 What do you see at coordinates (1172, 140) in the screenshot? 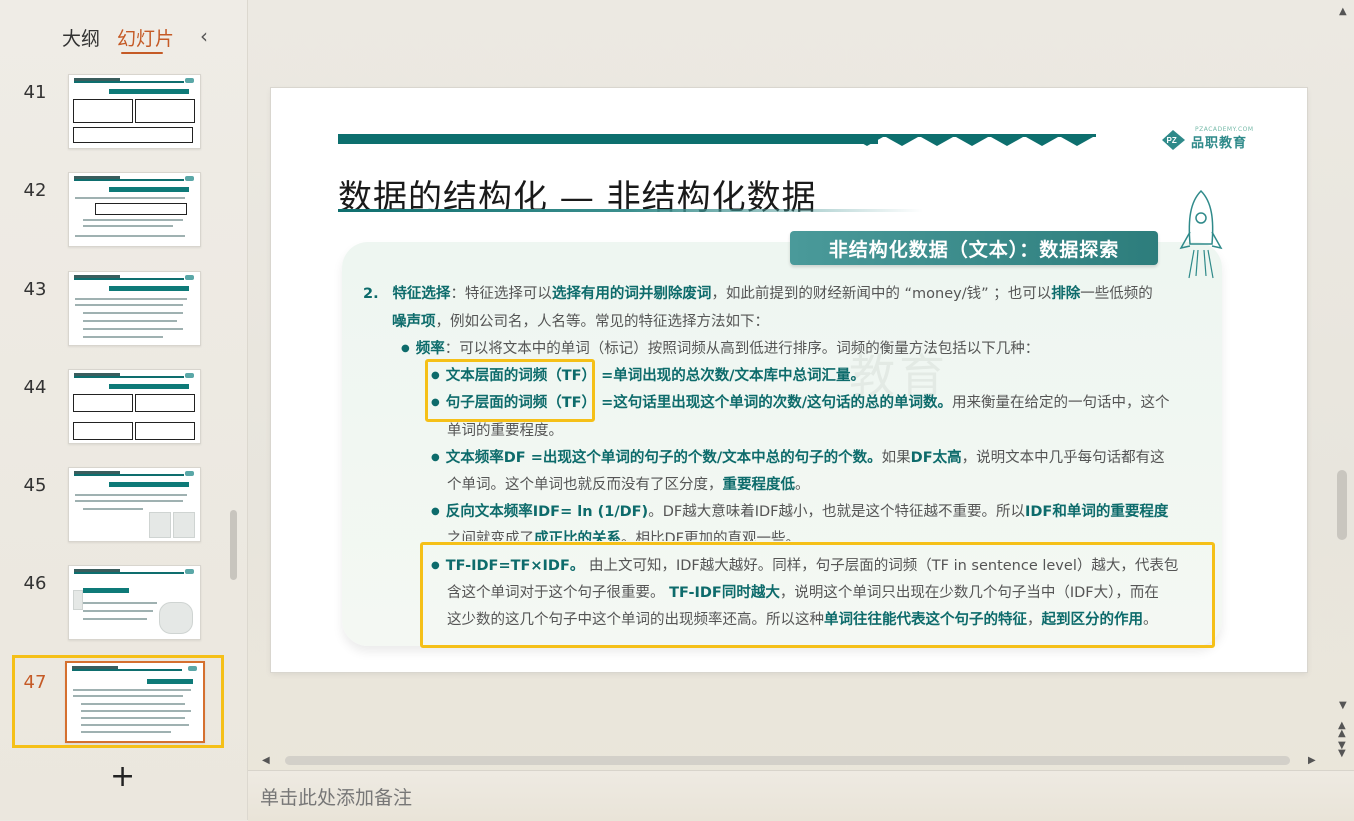
I see `svg-text: PZ` at bounding box center [1172, 140].